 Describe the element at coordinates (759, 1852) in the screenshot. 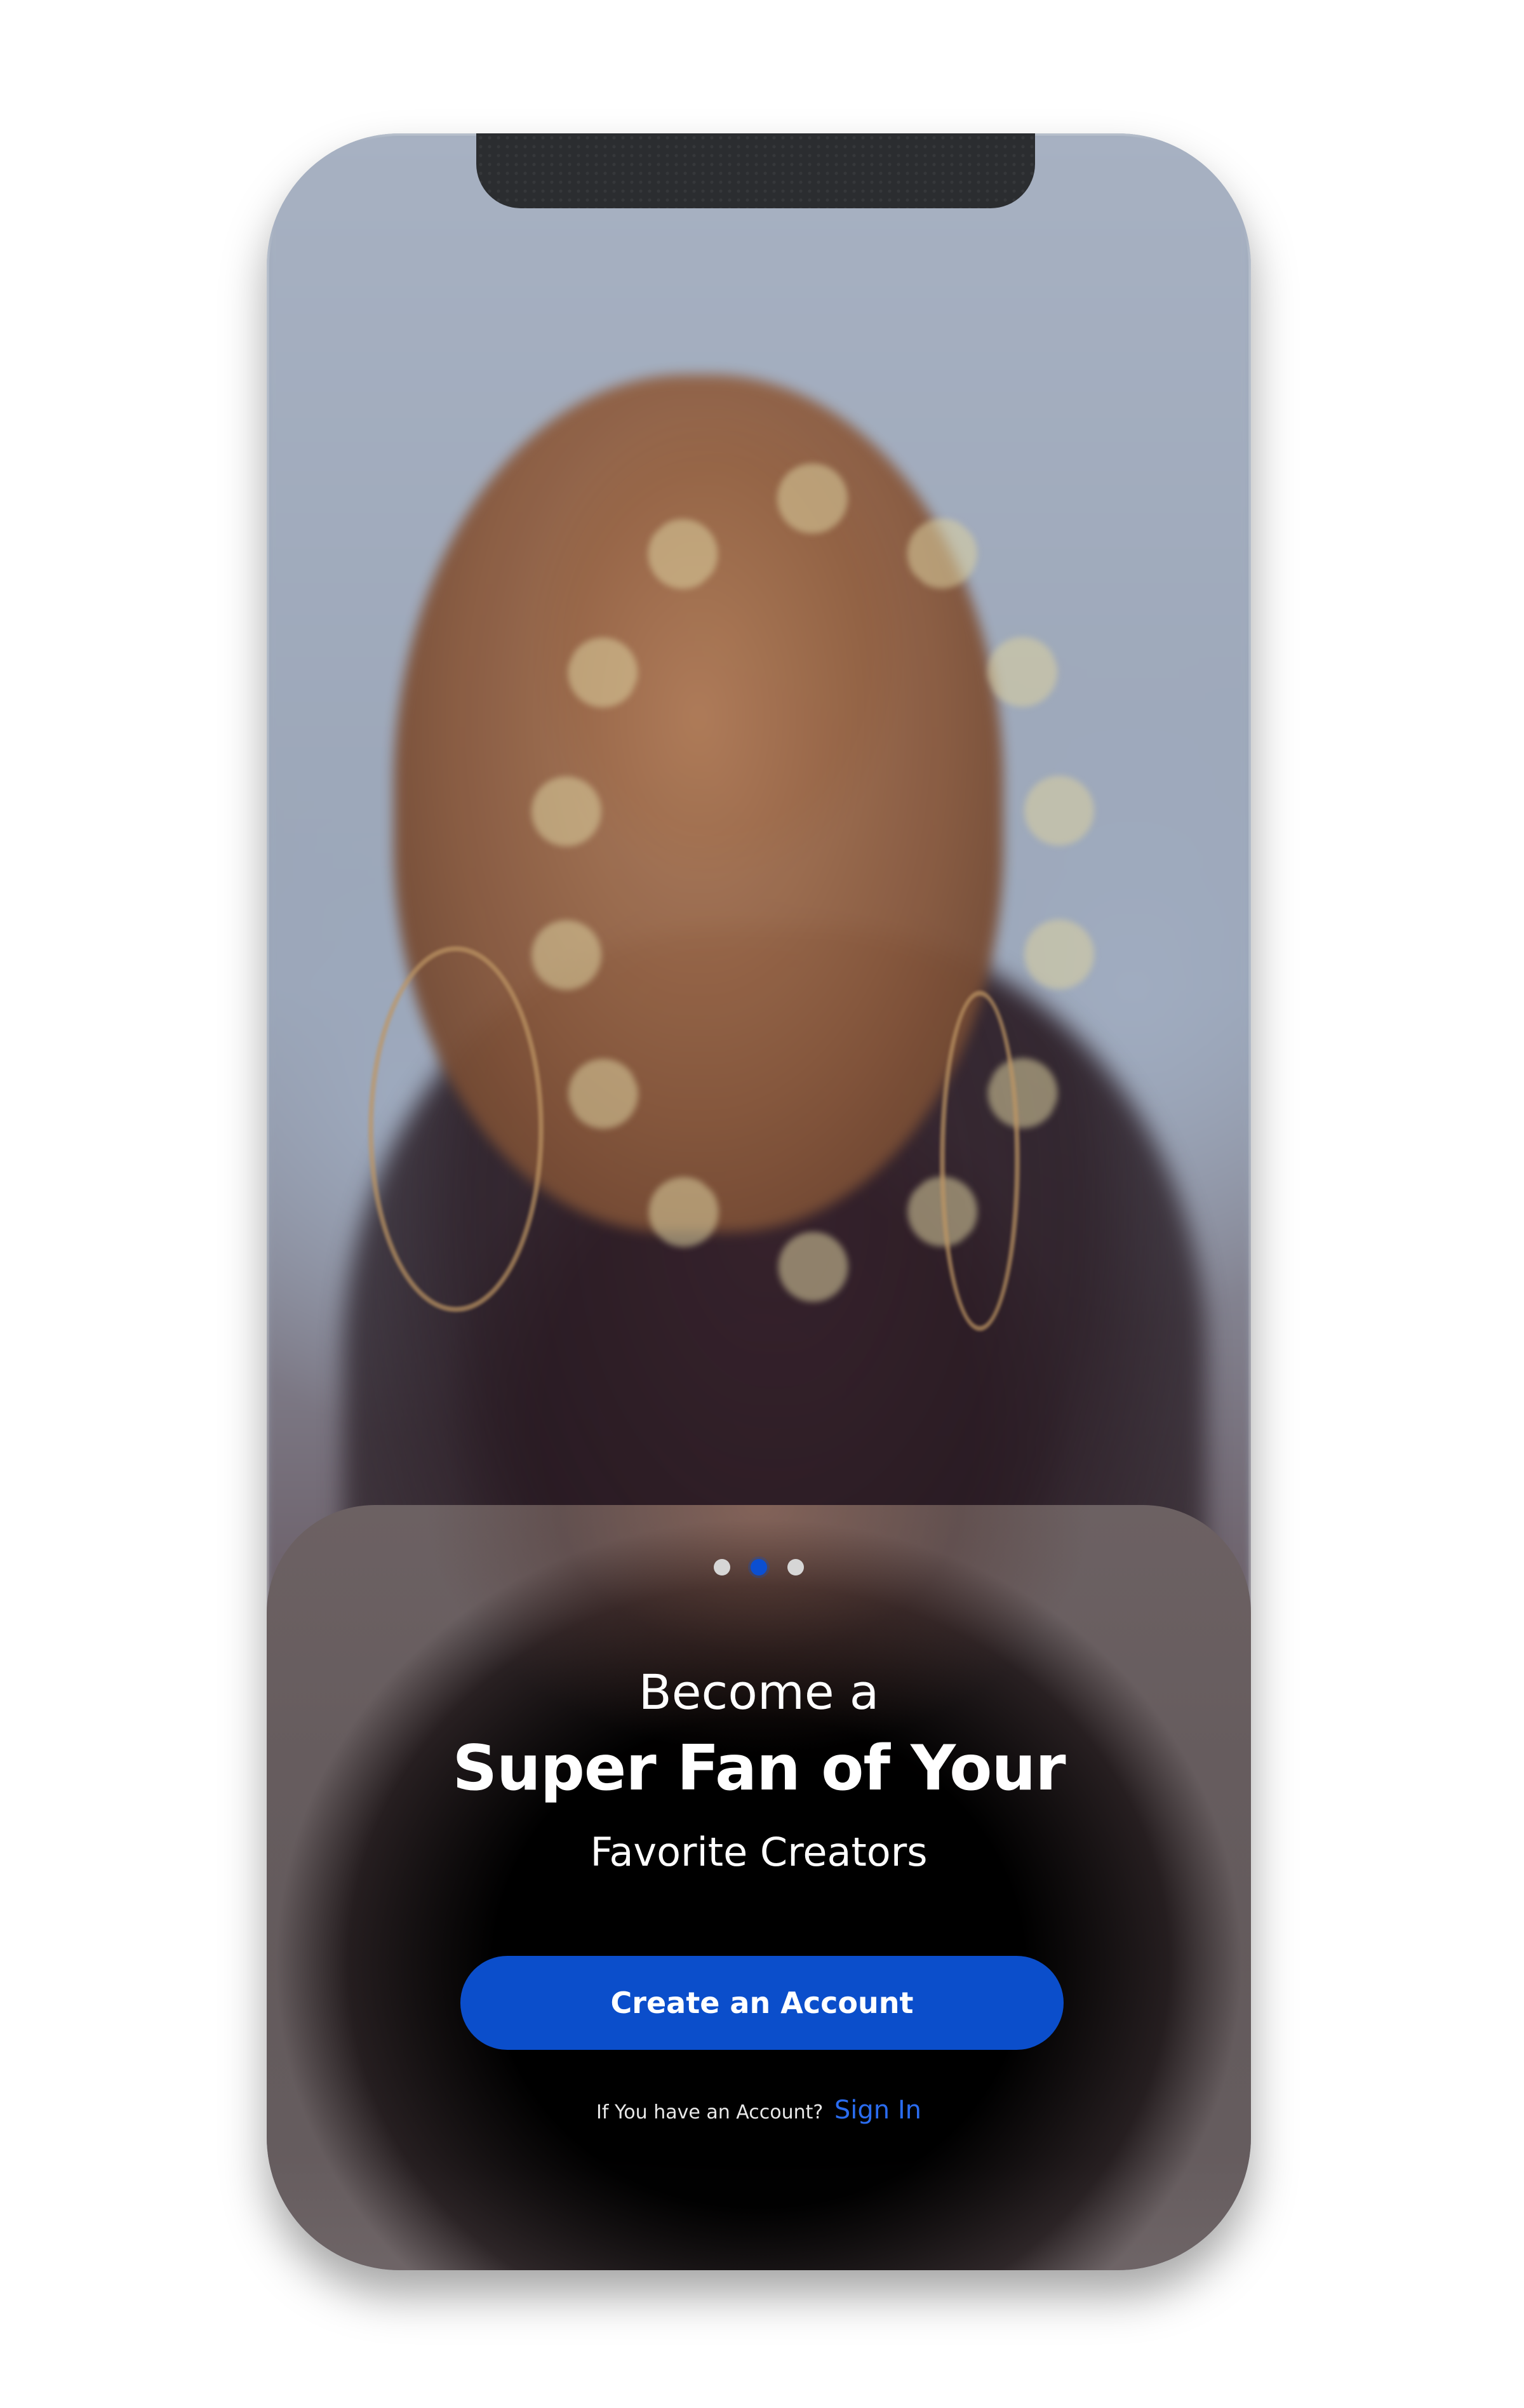

I see `headline-line-3: Favorite Creators` at that location.